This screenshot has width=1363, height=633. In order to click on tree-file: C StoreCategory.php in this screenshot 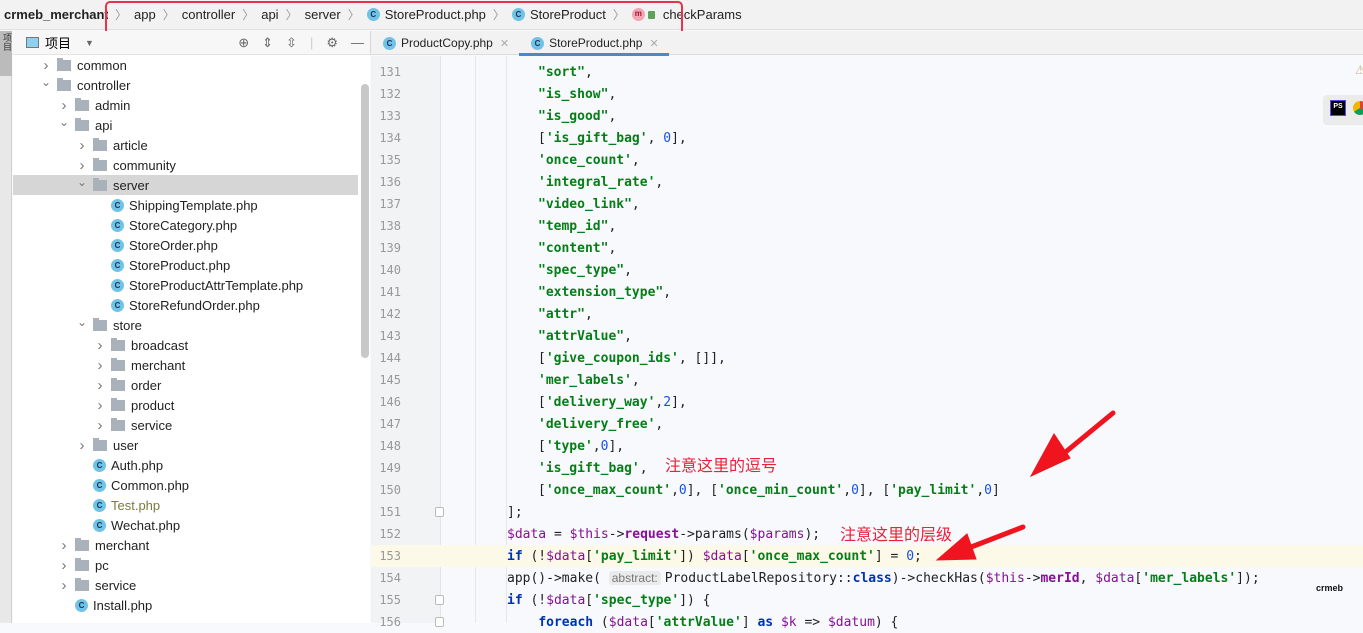, I will do `click(191, 225)`.